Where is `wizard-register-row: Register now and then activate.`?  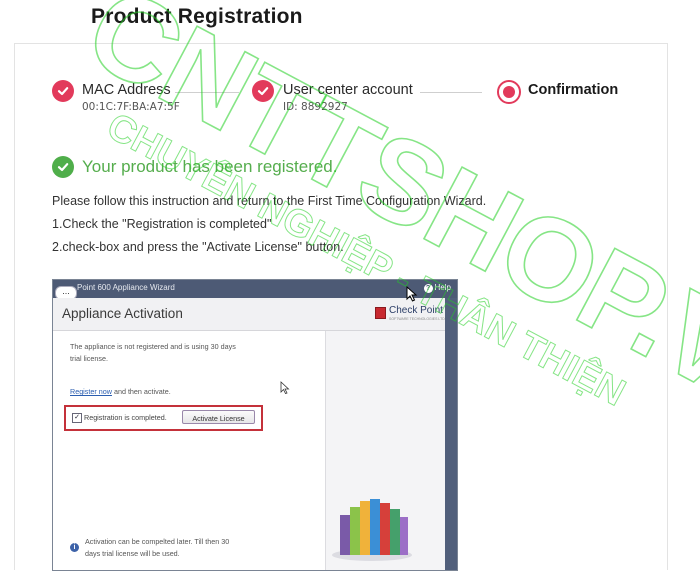 wizard-register-row: Register now and then activate. is located at coordinates (120, 392).